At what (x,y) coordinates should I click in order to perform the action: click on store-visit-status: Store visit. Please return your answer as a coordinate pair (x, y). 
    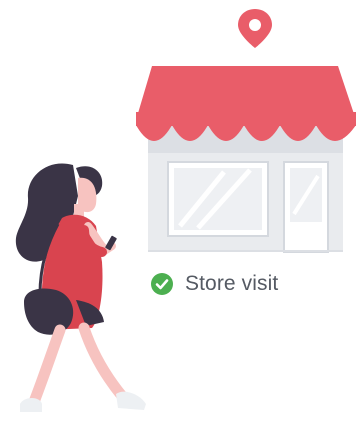
    Looking at the image, I should click on (214, 284).